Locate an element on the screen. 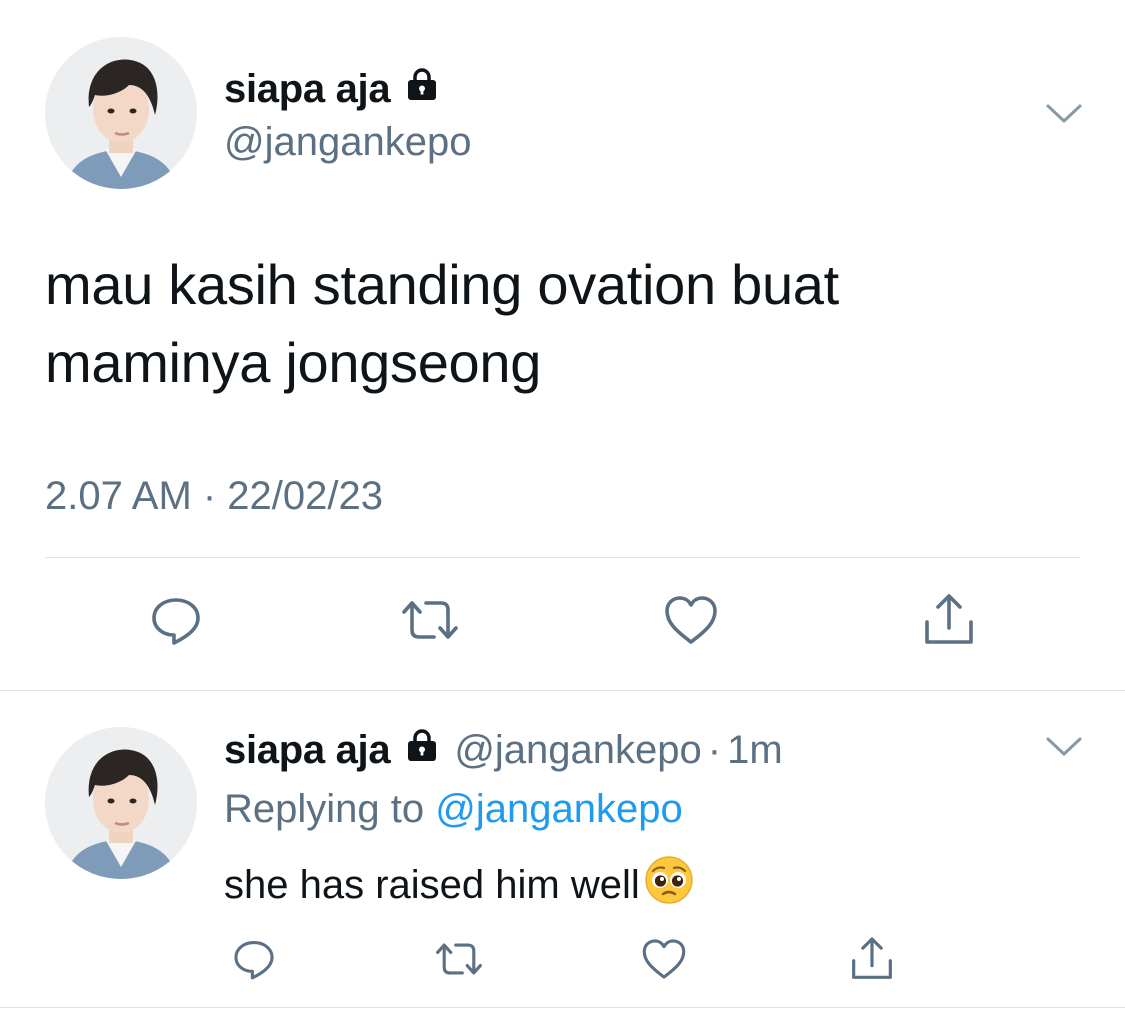 This screenshot has height=1010, width=1125. reply-header: siapa aja @jangankepo · 1m is located at coordinates (503, 750).